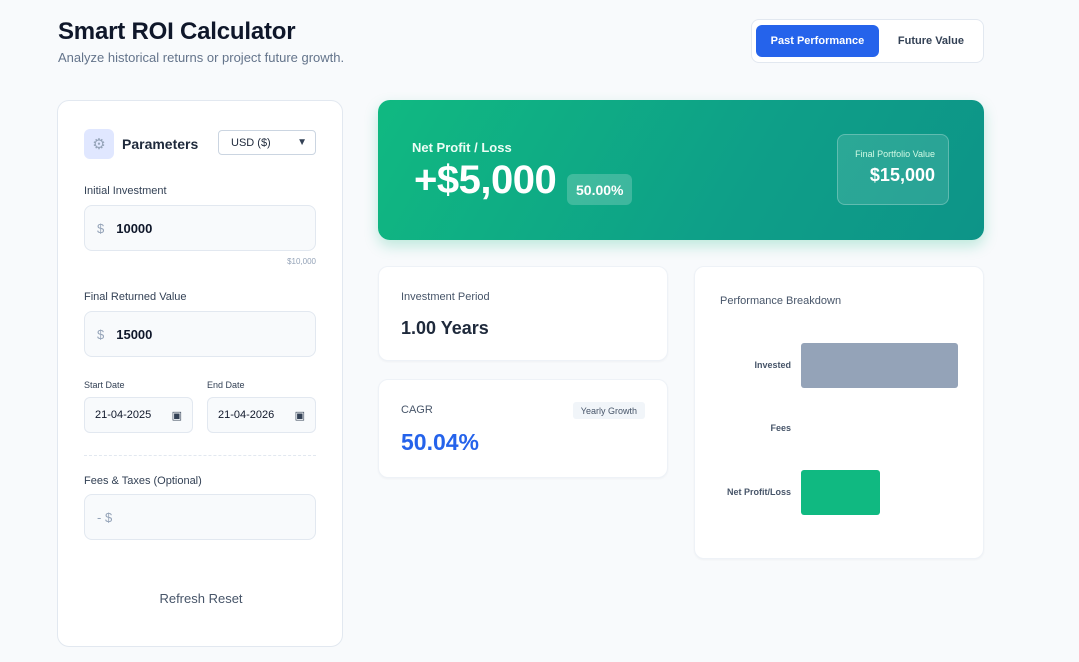 The width and height of the screenshot is (1079, 662). Describe the element at coordinates (780, 428) in the screenshot. I see `bar-label-fees: Fees` at that location.